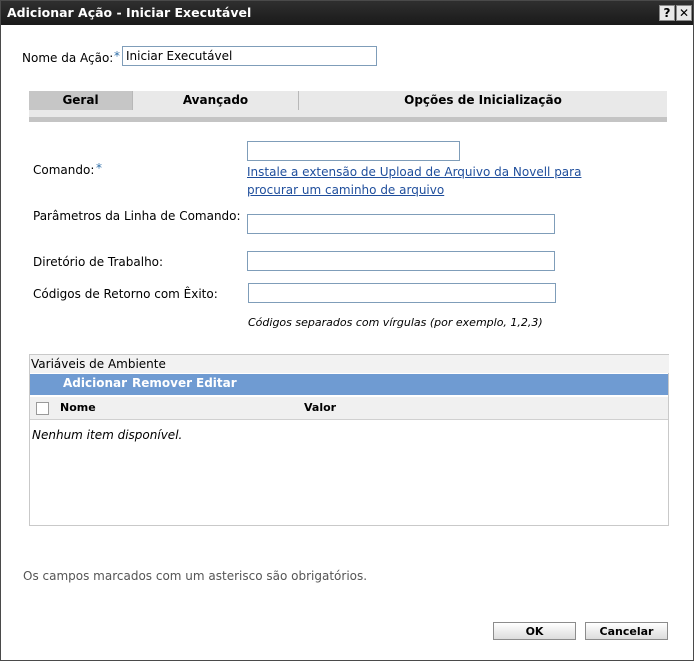 The height and width of the screenshot is (661, 694). Describe the element at coordinates (667, 13) in the screenshot. I see `help-button: ?` at that location.